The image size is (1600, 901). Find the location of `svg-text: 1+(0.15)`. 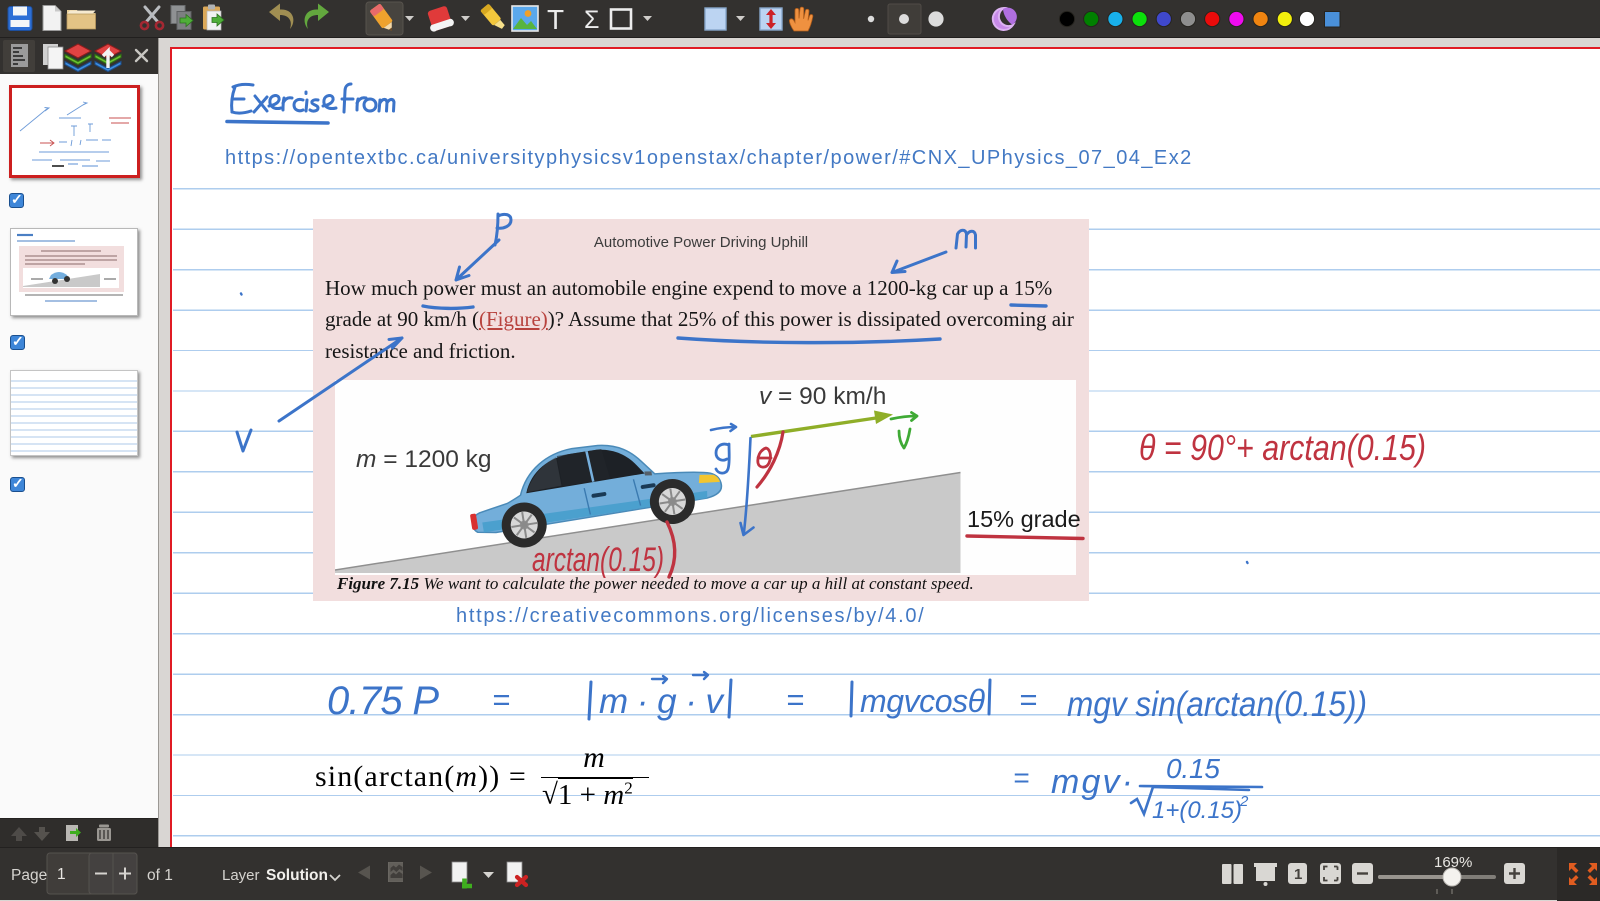

svg-text: 1+(0.15) is located at coordinates (1197, 810).